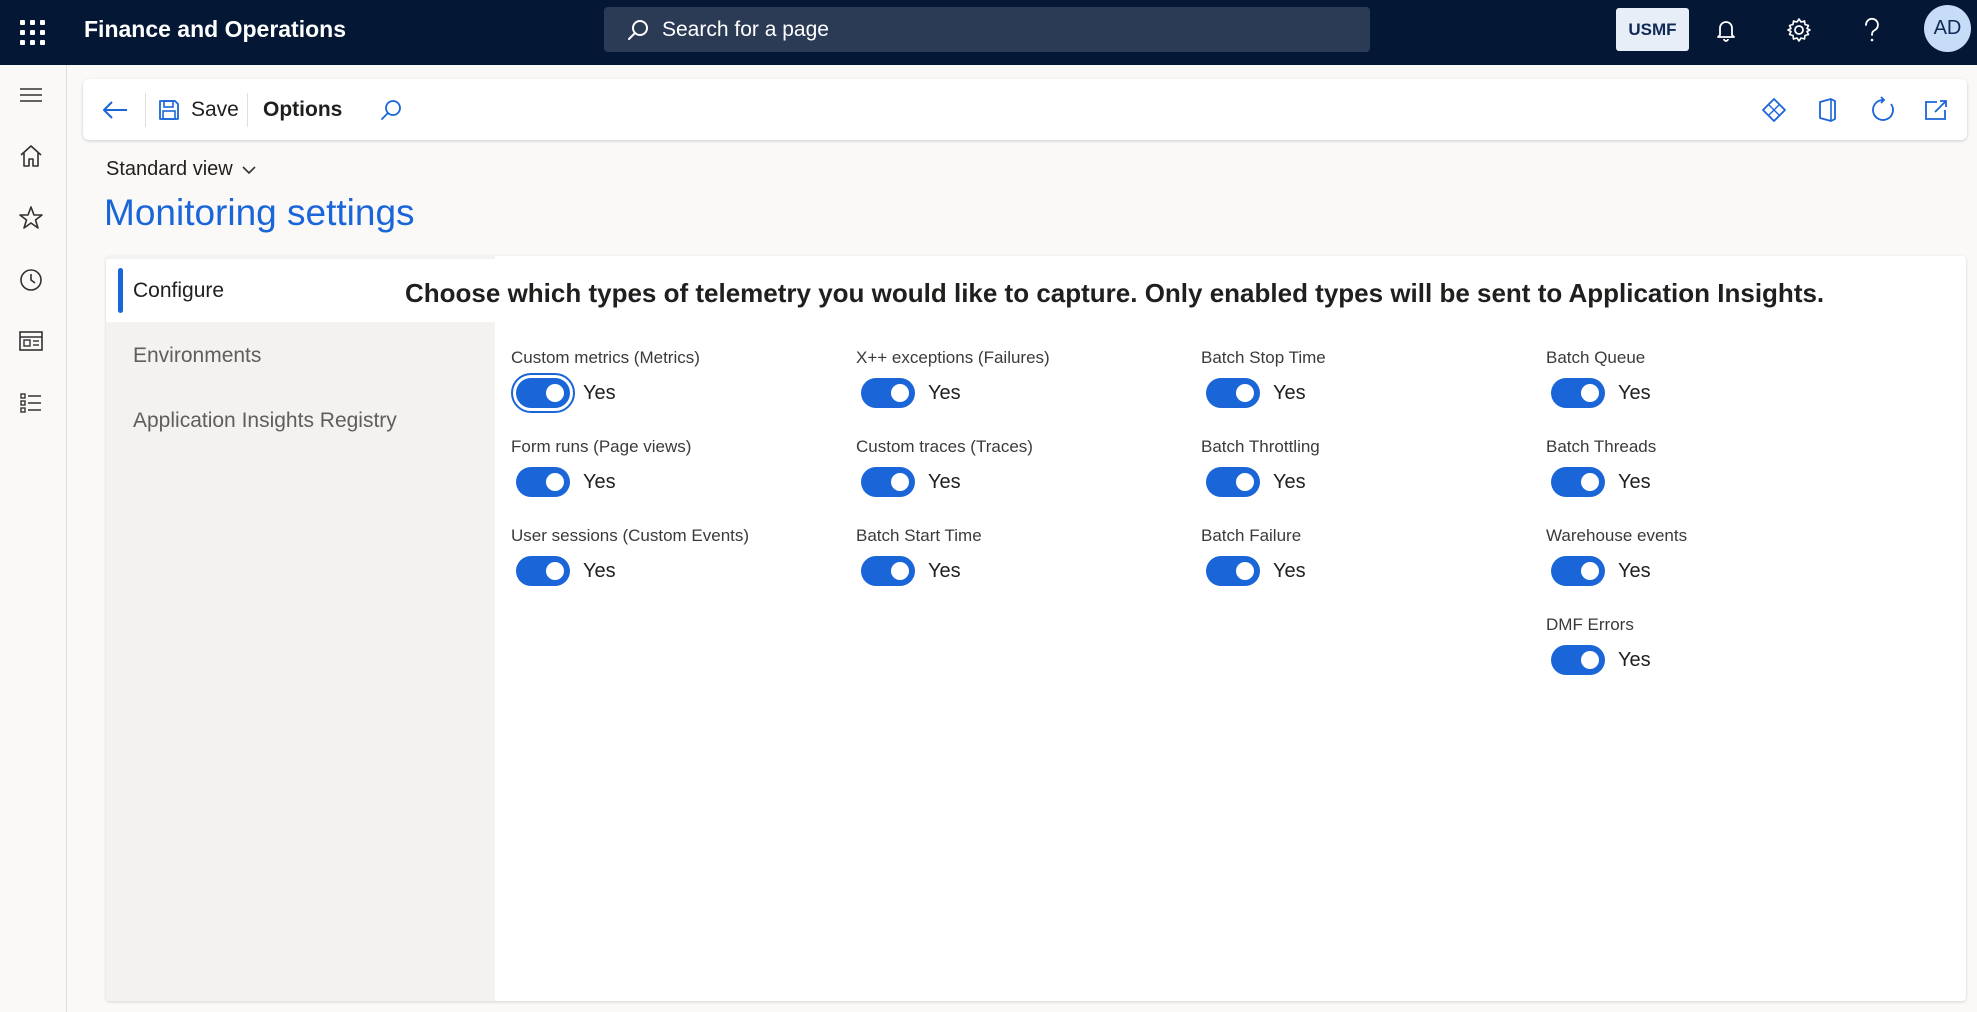 This screenshot has height=1012, width=1977. Describe the element at coordinates (888, 482) in the screenshot. I see `custom-traces-toggle` at that location.